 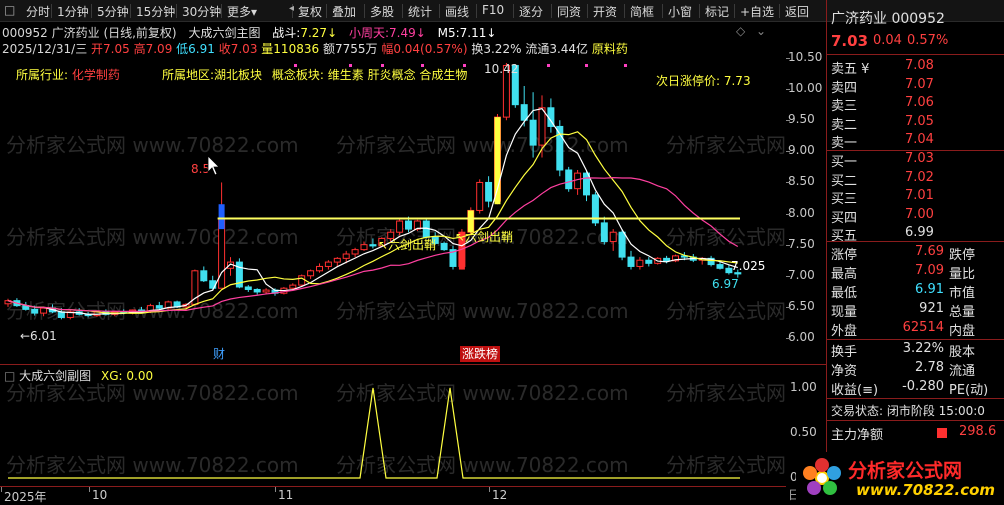 What do you see at coordinates (844, 312) in the screenshot?
I see `stat-label: 现量` at bounding box center [844, 312].